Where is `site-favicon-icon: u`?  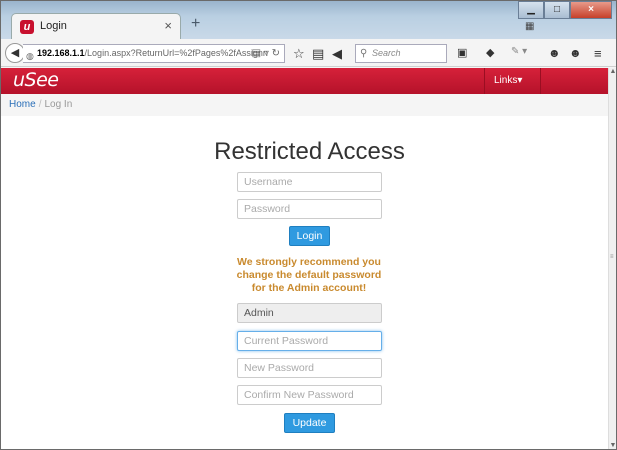
site-favicon-icon: u is located at coordinates (27, 27).